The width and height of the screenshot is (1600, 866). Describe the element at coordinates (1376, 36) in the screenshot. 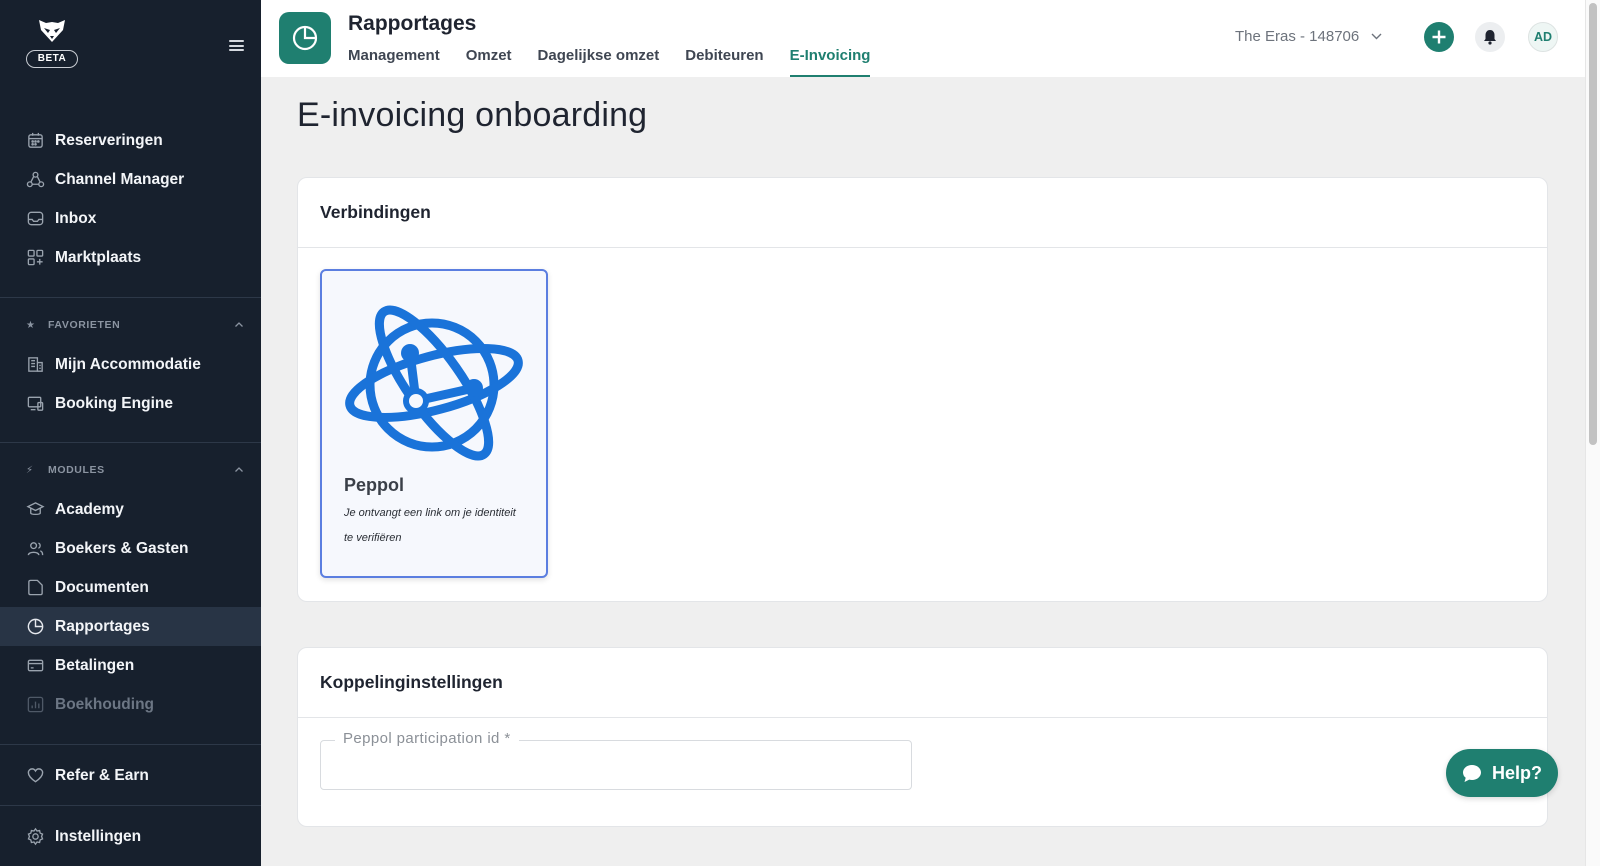

I see `chevron-down-icon` at that location.